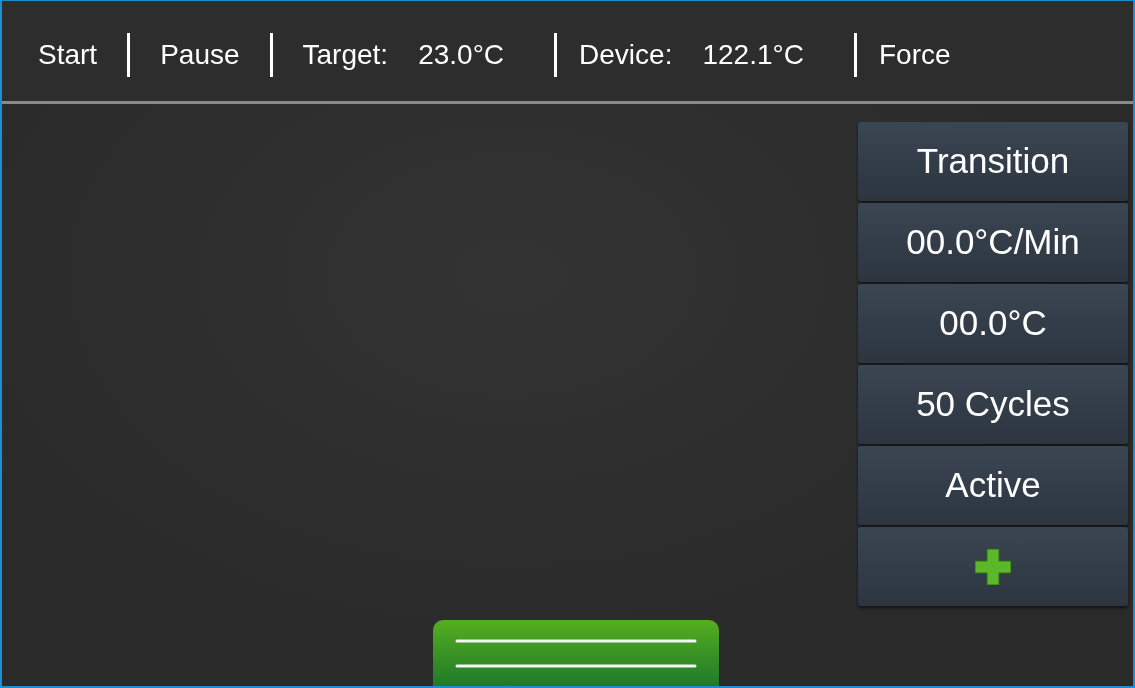 The width and height of the screenshot is (1135, 688). Describe the element at coordinates (753, 55) in the screenshot. I see `reading-value: 122.1°C` at that location.